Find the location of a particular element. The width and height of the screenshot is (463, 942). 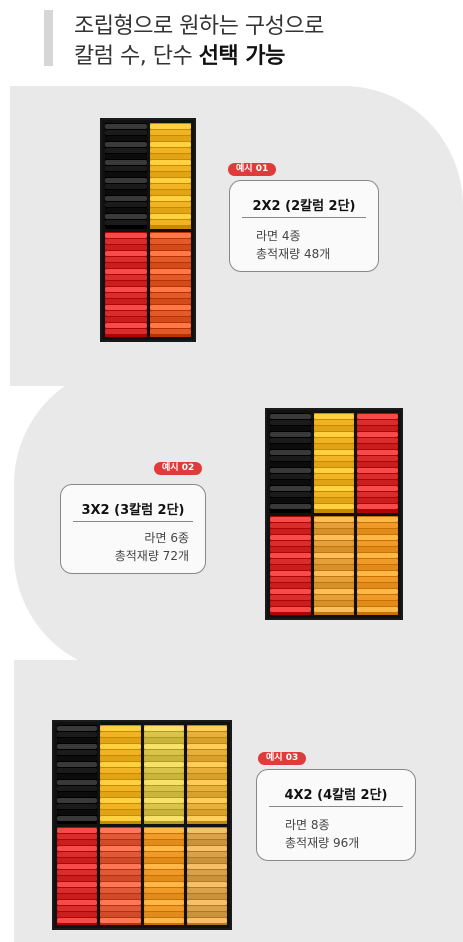

header-line-2-prefix: 칼럼 수, 단수 is located at coordinates (136, 56).